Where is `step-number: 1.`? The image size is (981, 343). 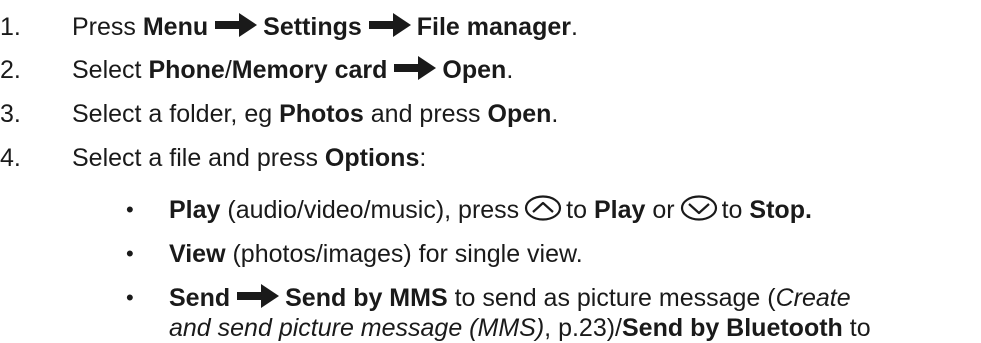
step-number: 1. is located at coordinates (10, 27).